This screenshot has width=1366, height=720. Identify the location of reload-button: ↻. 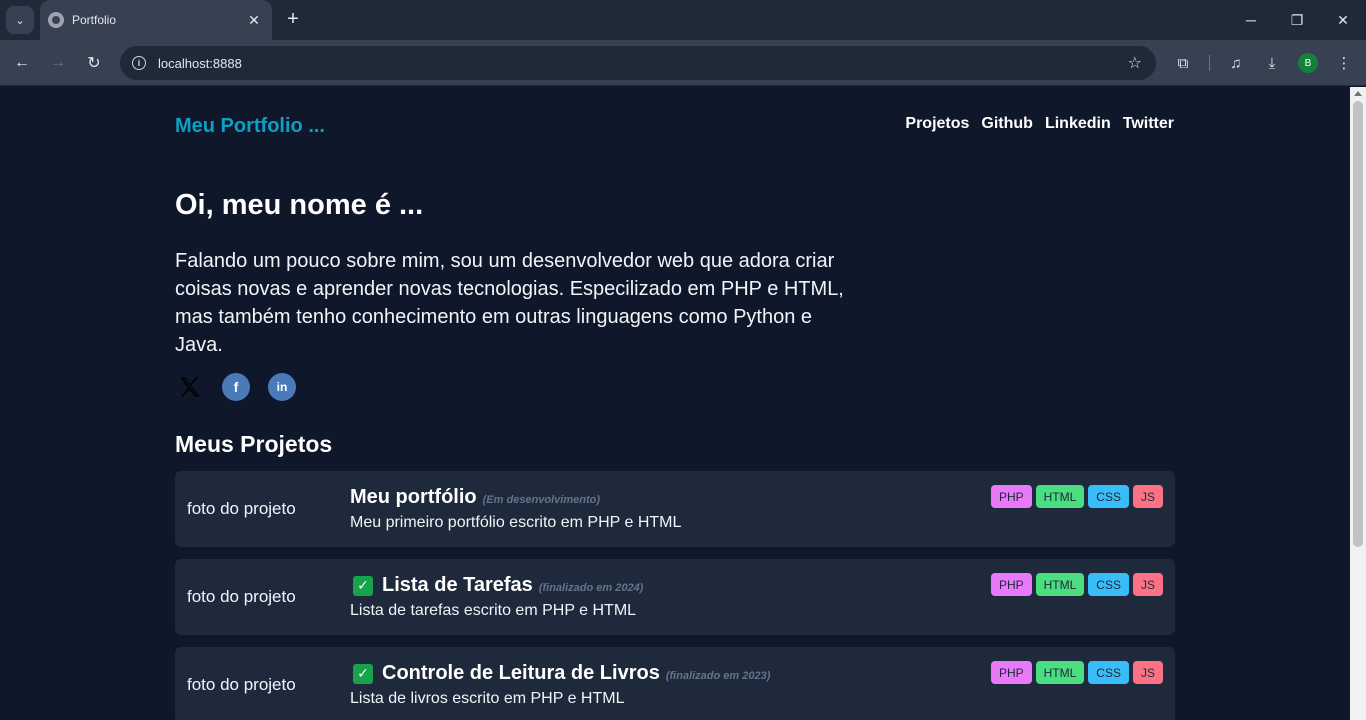
(94, 63).